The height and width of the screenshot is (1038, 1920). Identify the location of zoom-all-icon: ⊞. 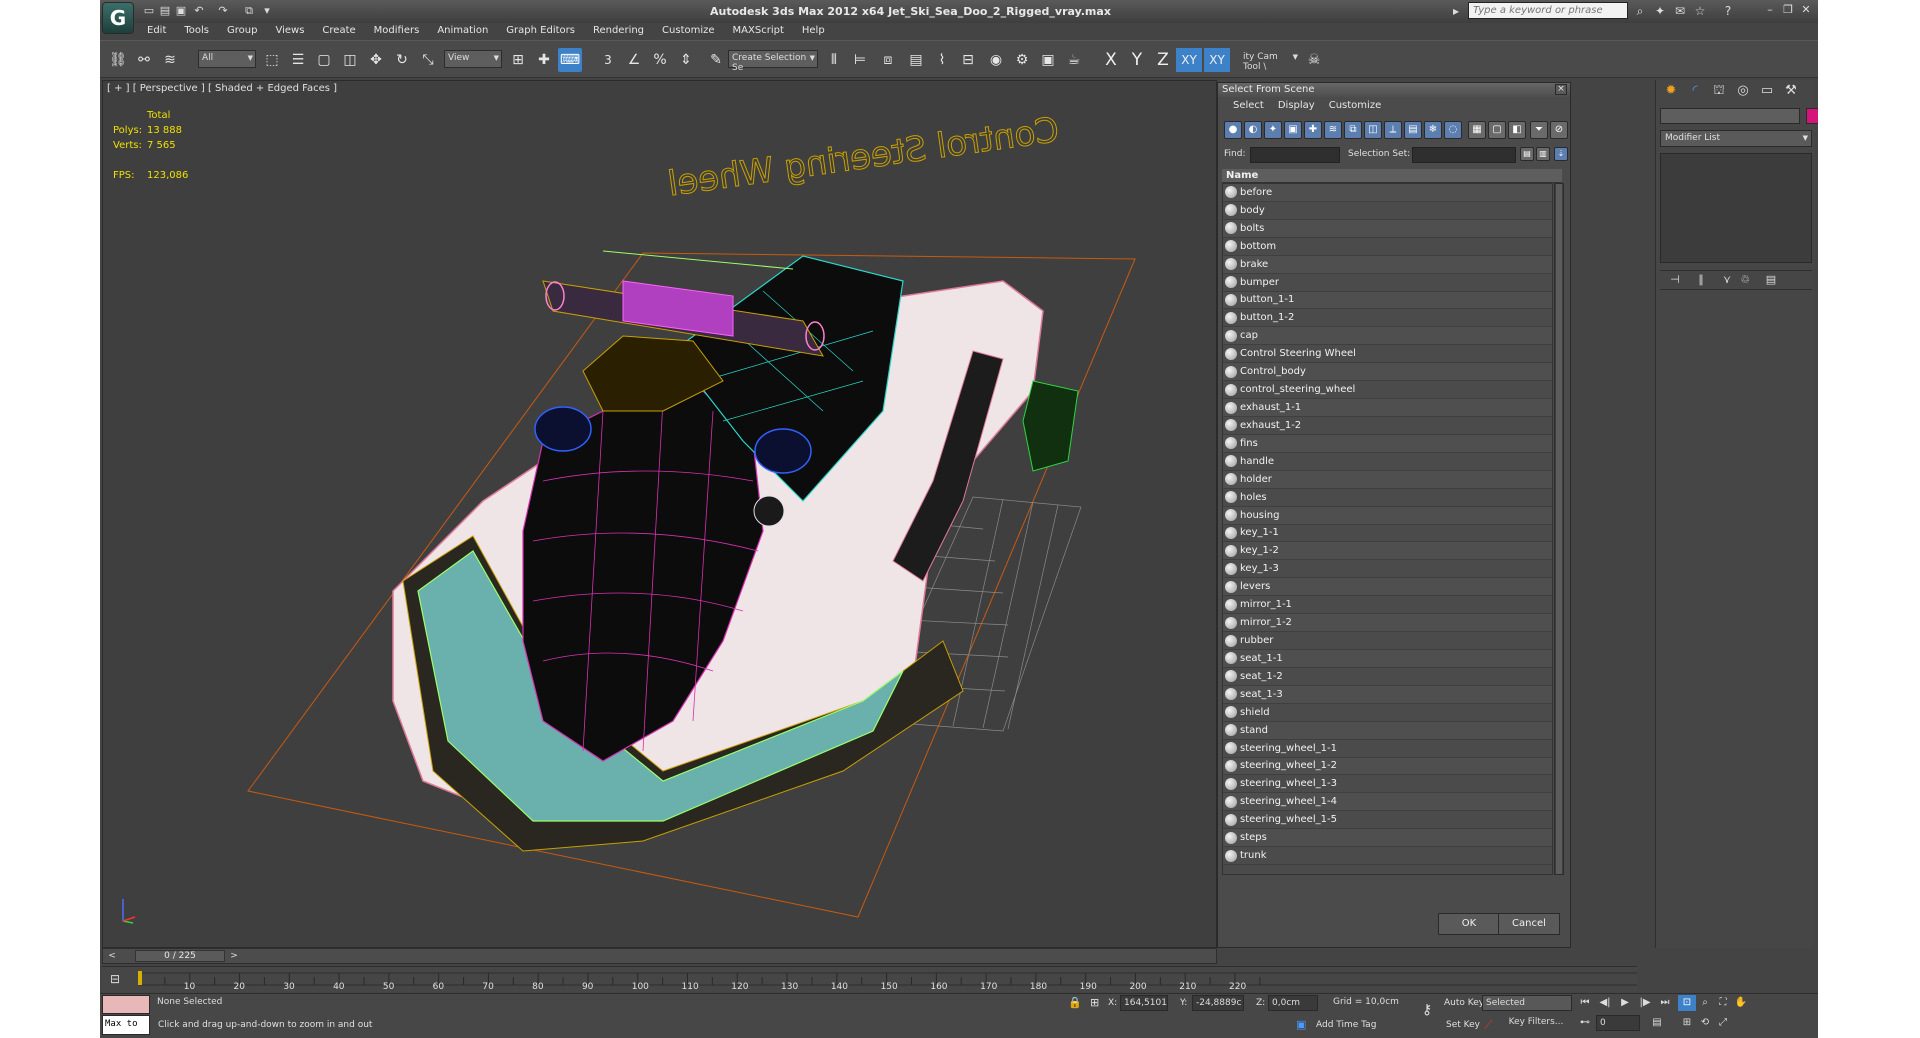
(1687, 1023).